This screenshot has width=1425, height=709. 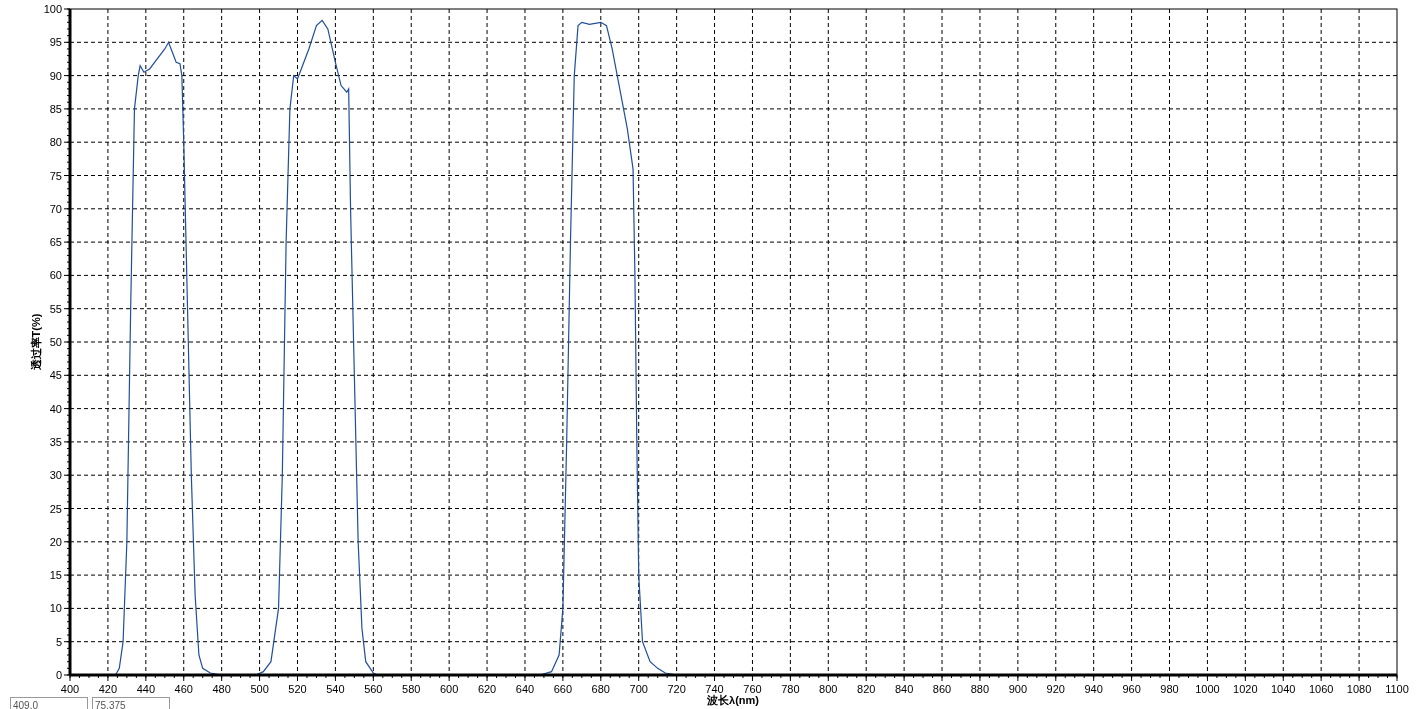 What do you see at coordinates (525, 689) in the screenshot?
I see `tick-label: 640` at bounding box center [525, 689].